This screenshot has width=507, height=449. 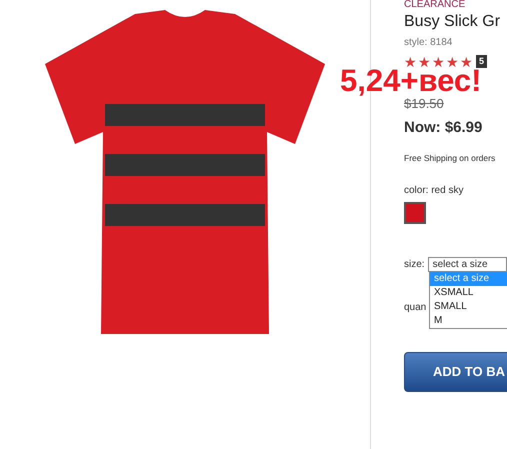 I want to click on shipping-note: Free Shipping on orders, so click(x=450, y=158).